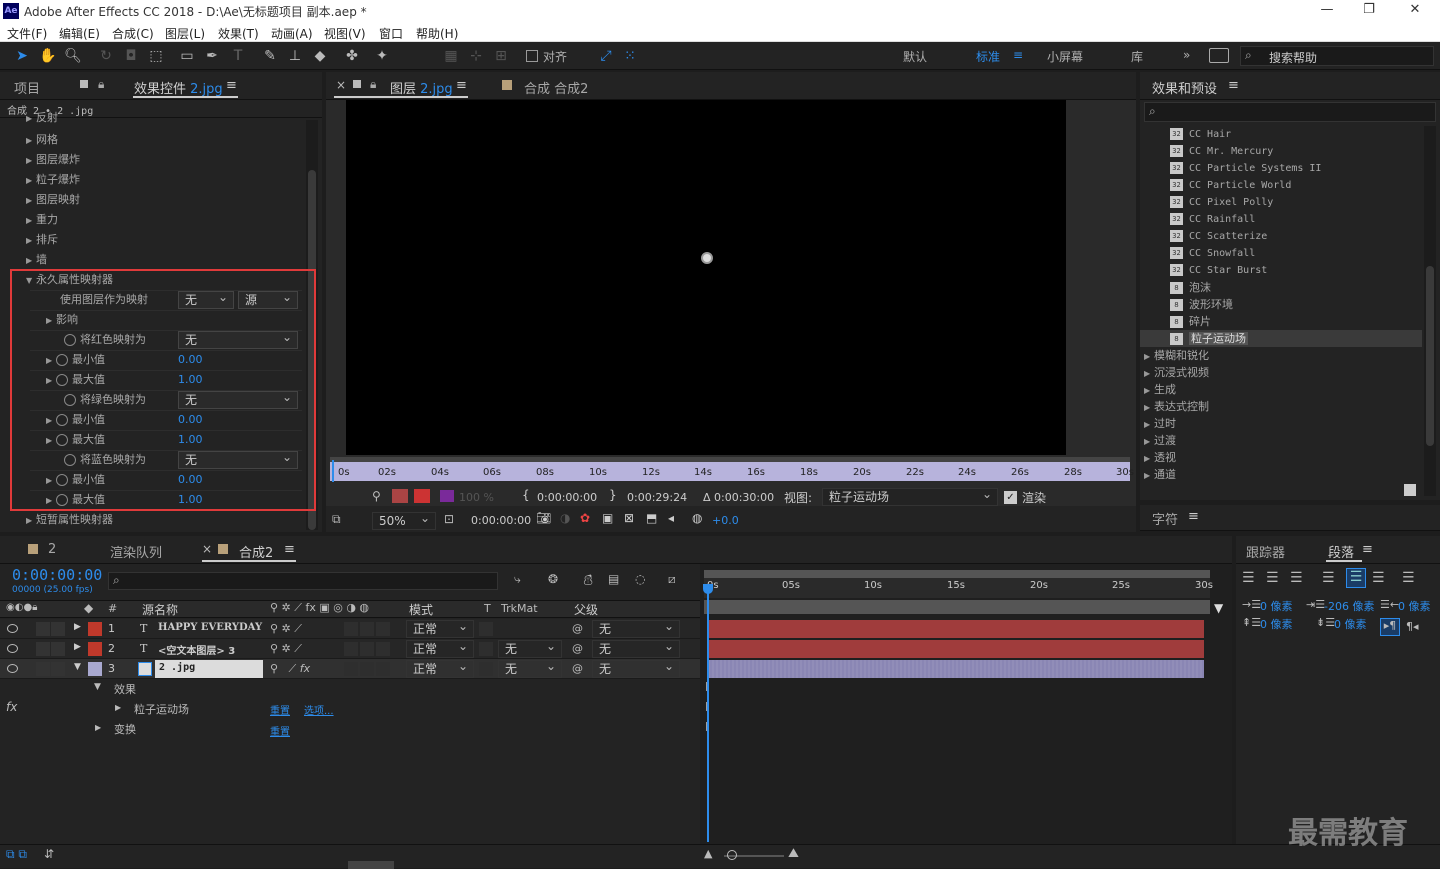  What do you see at coordinates (196, 649) in the screenshot?
I see `layer-name: <空文本图层> 3` at bounding box center [196, 649].